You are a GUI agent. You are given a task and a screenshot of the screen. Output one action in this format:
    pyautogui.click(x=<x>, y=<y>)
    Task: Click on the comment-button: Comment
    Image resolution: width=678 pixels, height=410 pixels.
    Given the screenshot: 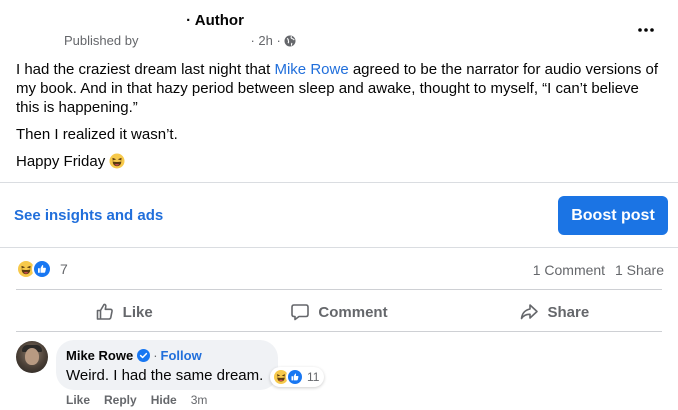 What is the action you would take?
    pyautogui.click(x=338, y=312)
    